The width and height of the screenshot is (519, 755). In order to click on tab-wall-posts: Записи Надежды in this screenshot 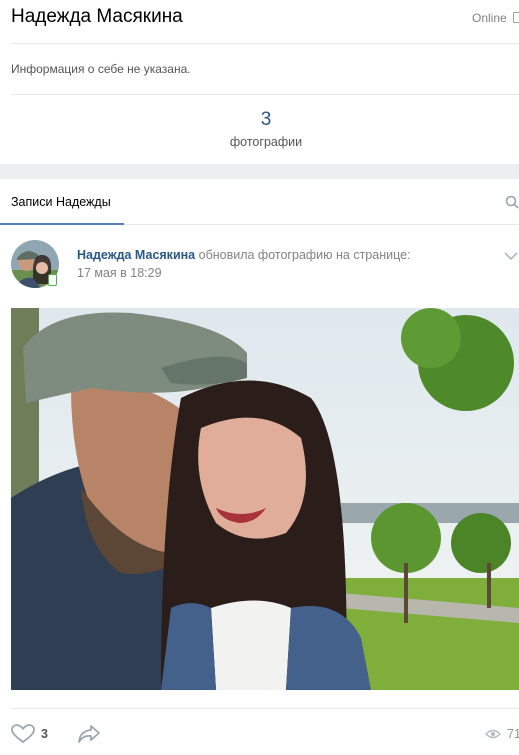, I will do `click(61, 202)`.